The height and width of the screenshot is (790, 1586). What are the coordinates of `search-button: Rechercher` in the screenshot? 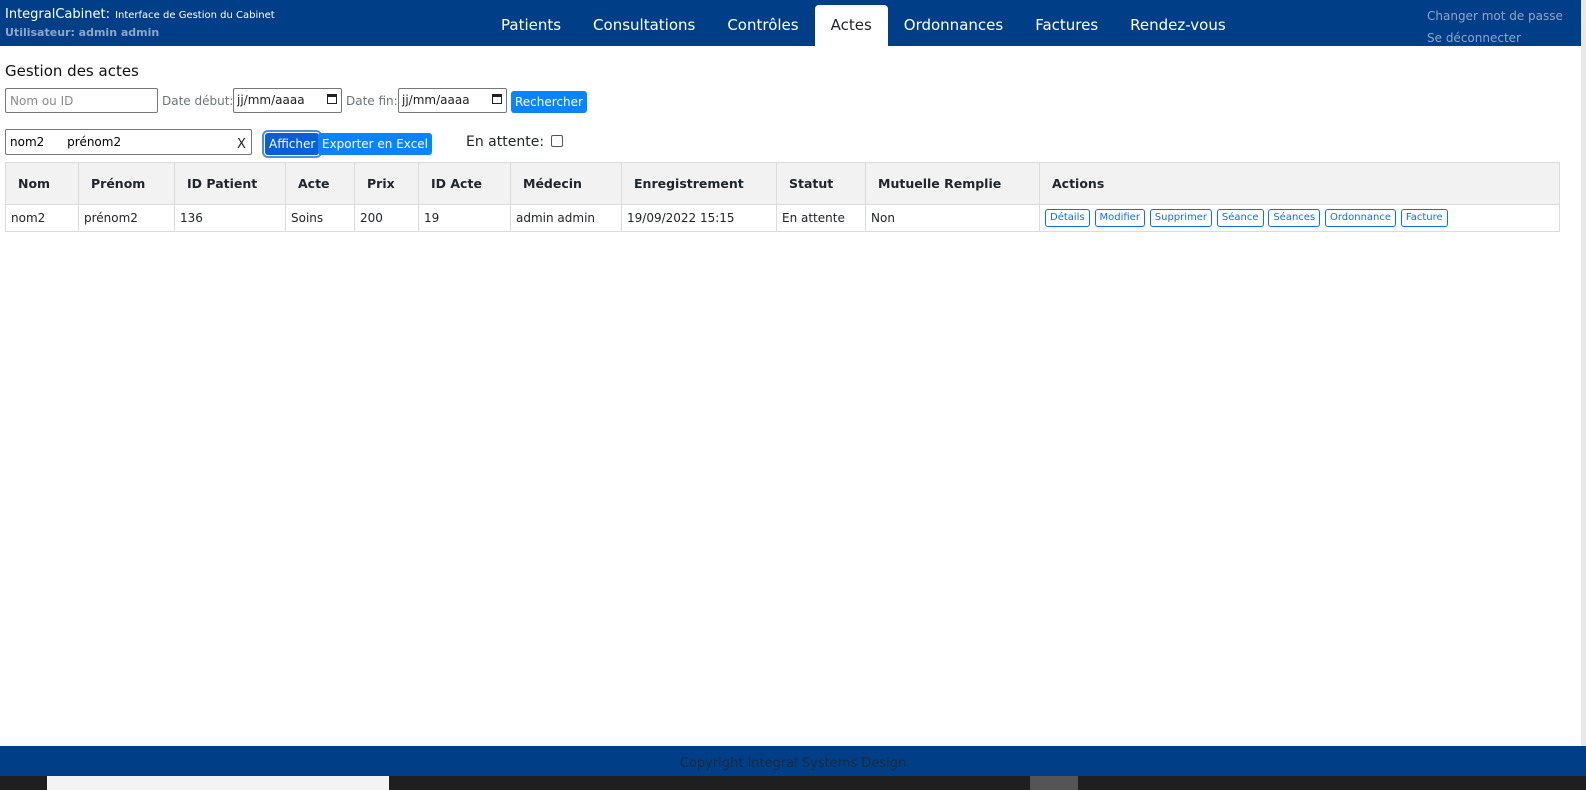 It's located at (549, 102).